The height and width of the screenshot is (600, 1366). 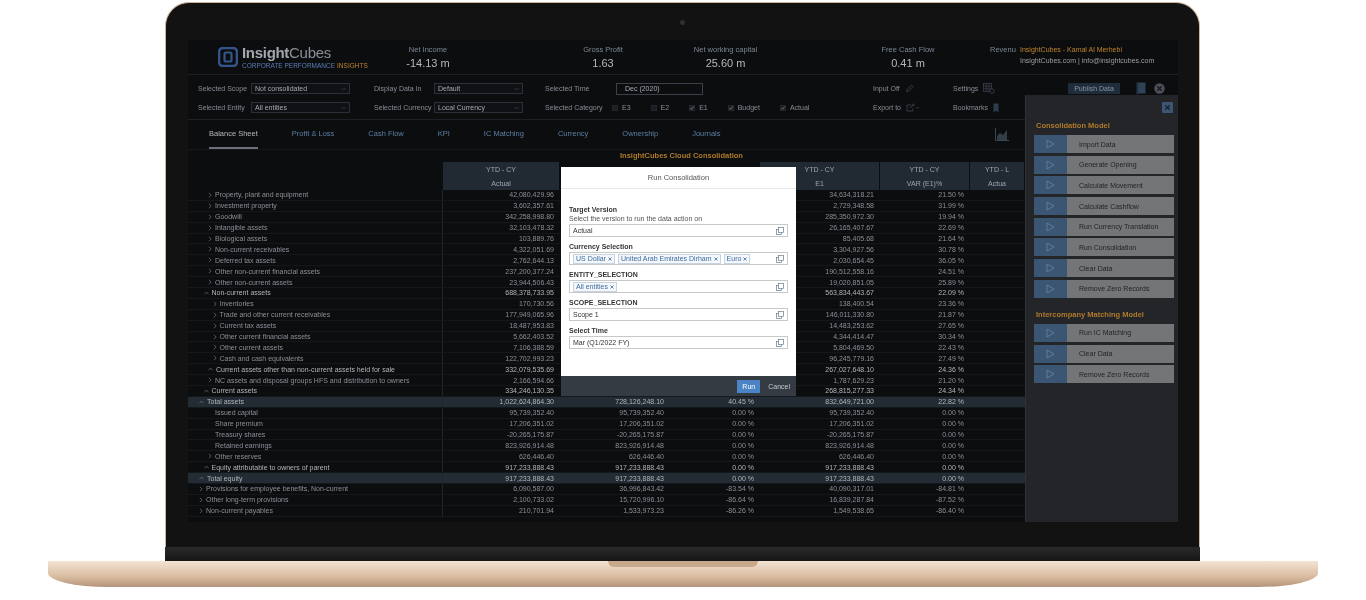 What do you see at coordinates (1141, 88) in the screenshot?
I see `book-icon` at bounding box center [1141, 88].